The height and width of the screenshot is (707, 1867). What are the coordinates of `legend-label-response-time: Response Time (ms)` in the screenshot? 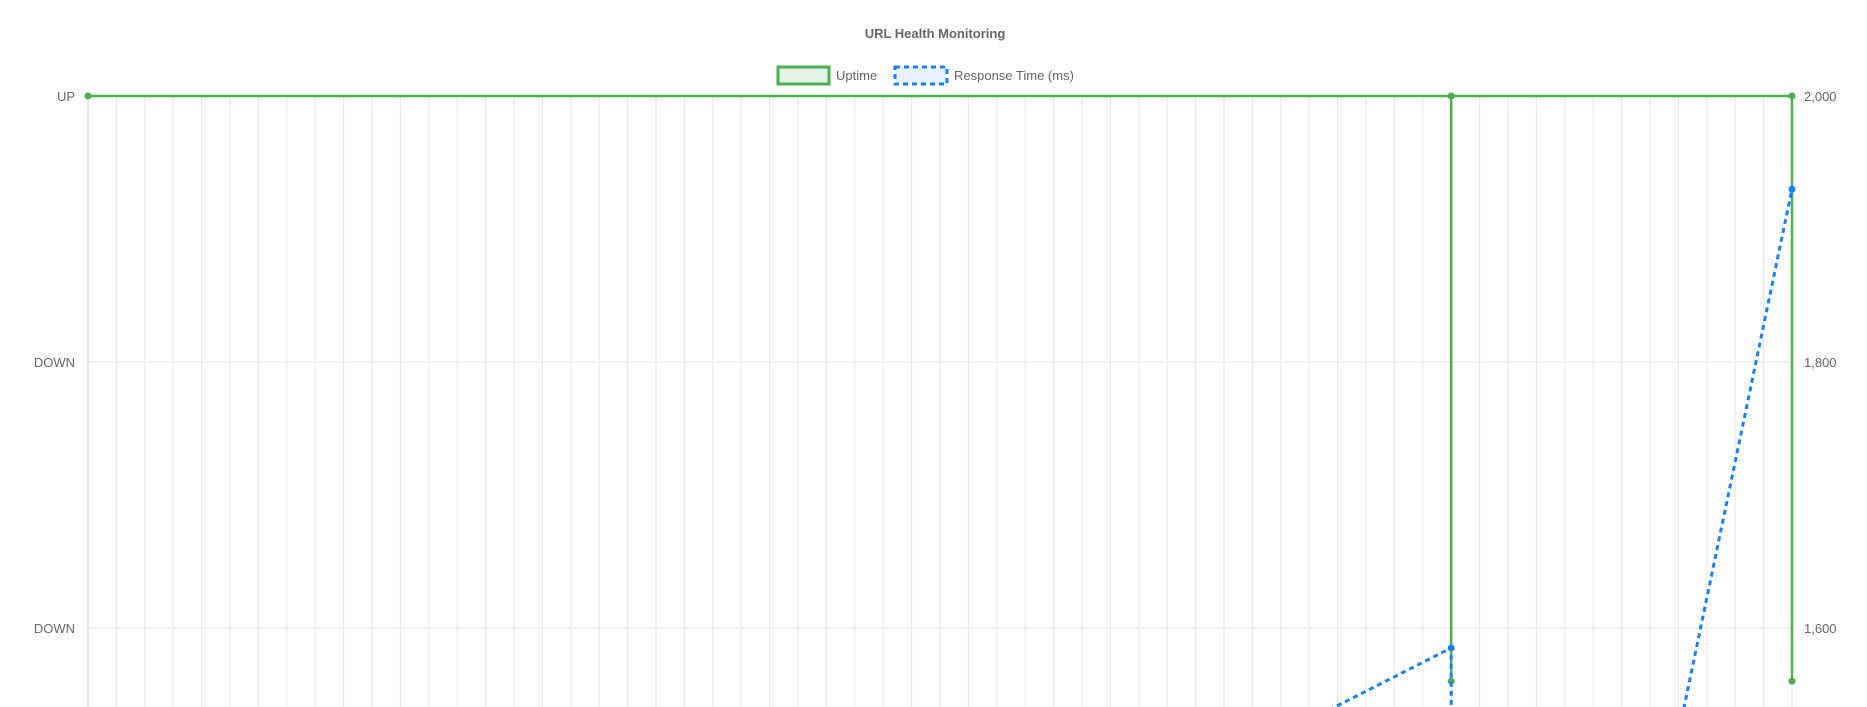 It's located at (1014, 75).